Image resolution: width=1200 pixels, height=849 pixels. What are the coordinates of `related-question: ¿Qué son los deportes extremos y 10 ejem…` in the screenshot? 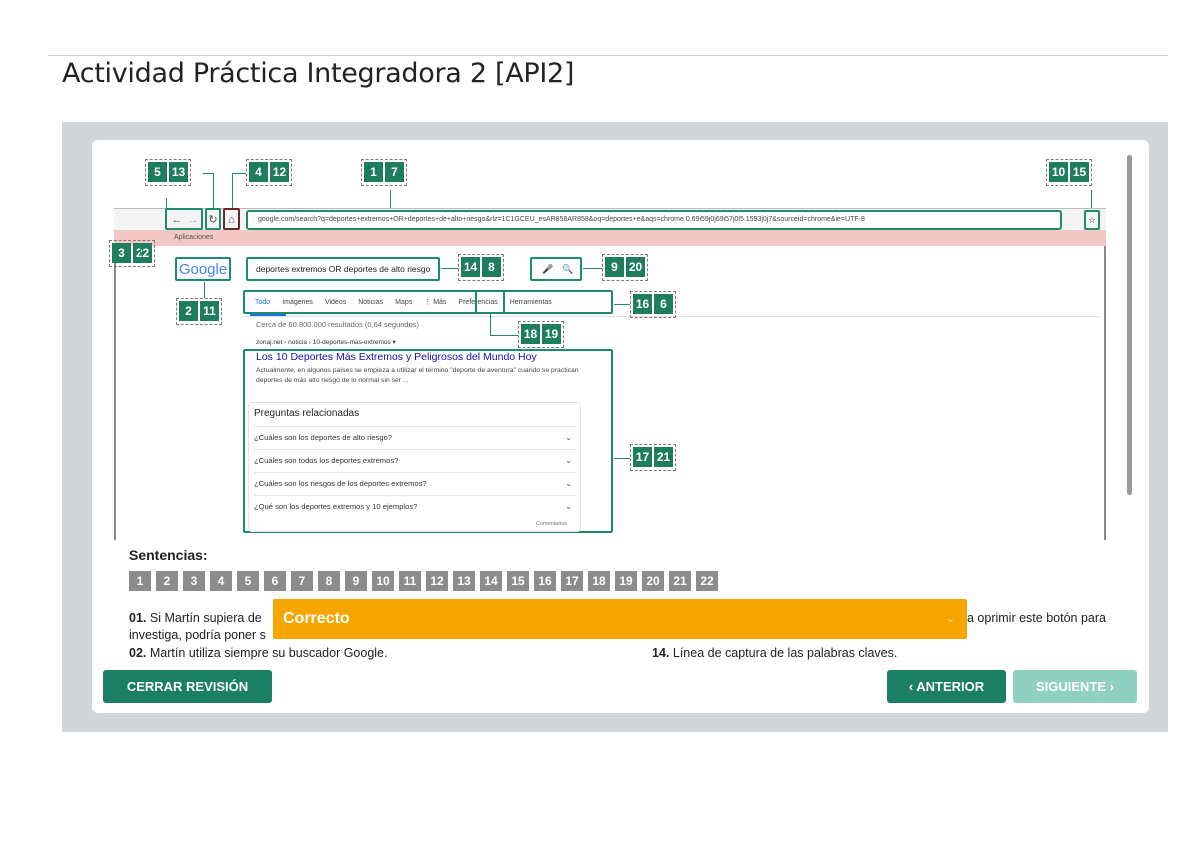 It's located at (415, 506).